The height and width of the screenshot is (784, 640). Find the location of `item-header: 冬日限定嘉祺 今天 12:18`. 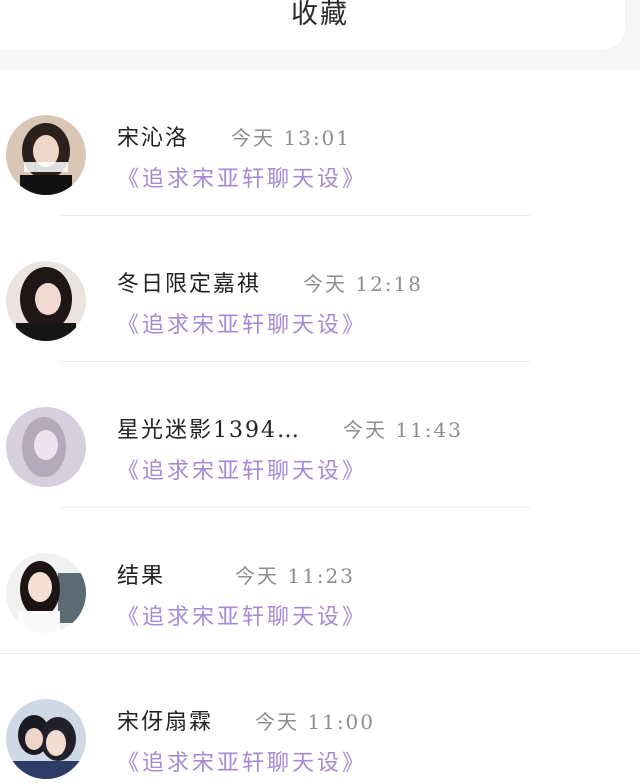

item-header: 冬日限定嘉祺 今天 12:18 is located at coordinates (270, 283).